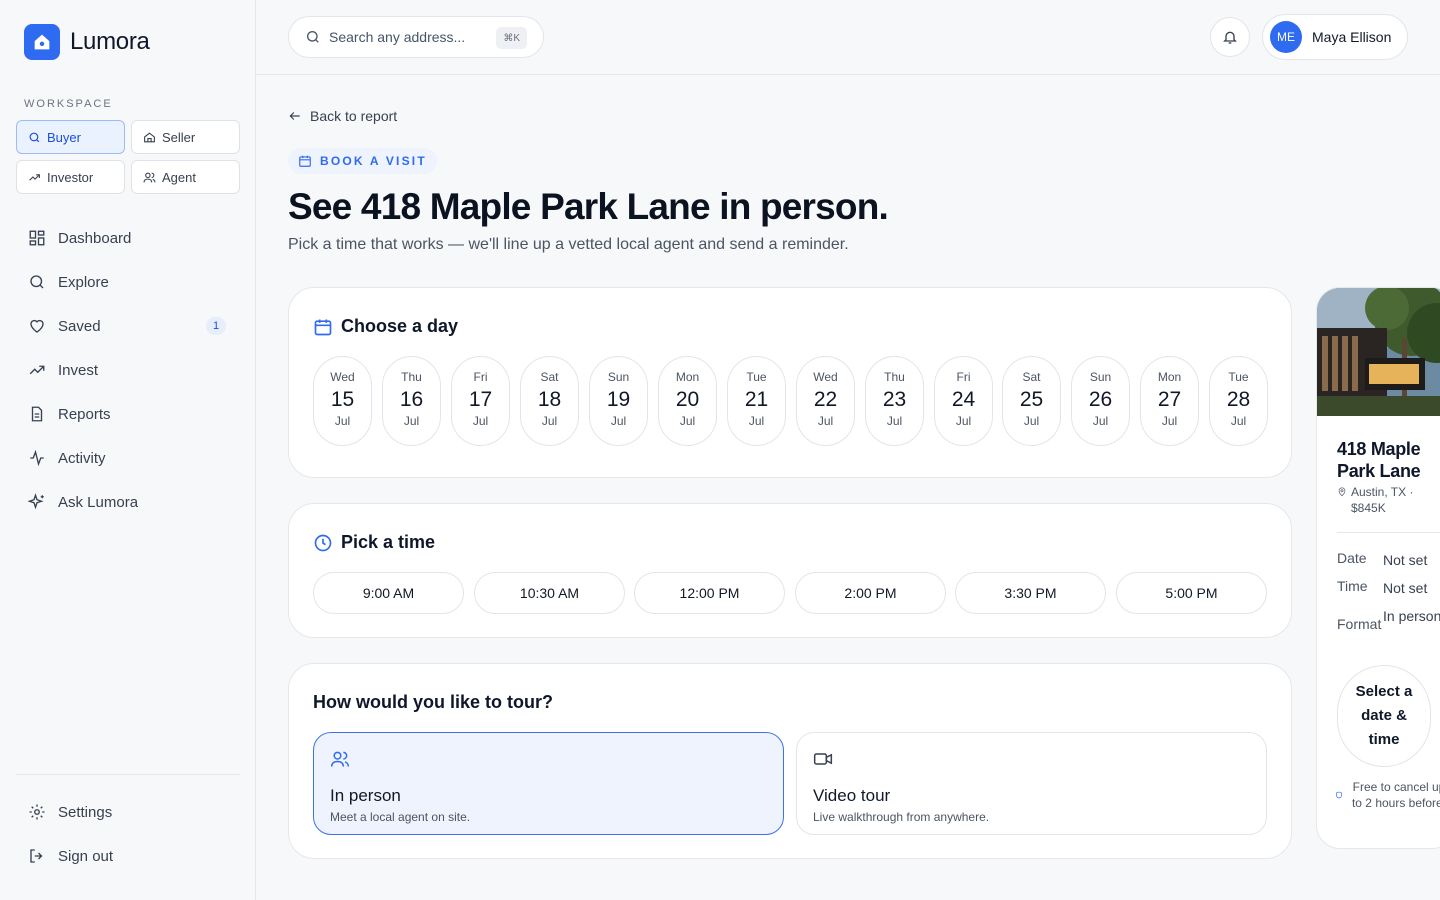 This screenshot has height=900, width=1440. What do you see at coordinates (354, 116) in the screenshot?
I see `back-label: Back to report` at bounding box center [354, 116].